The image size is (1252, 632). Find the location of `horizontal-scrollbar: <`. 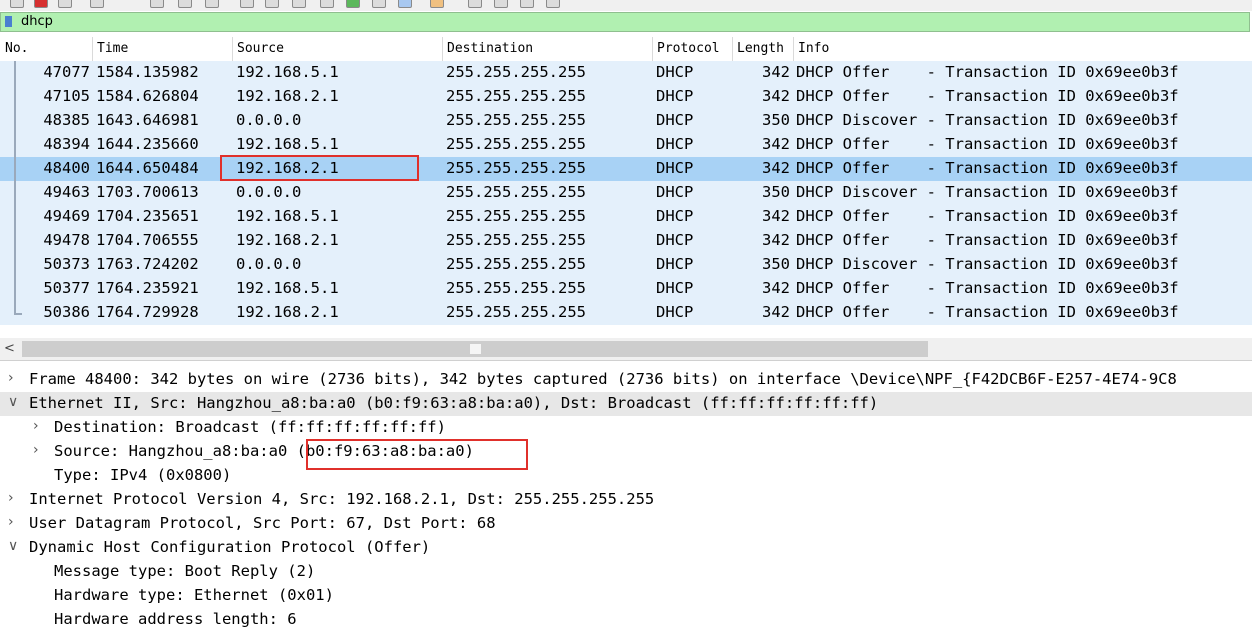

horizontal-scrollbar: < is located at coordinates (626, 349).